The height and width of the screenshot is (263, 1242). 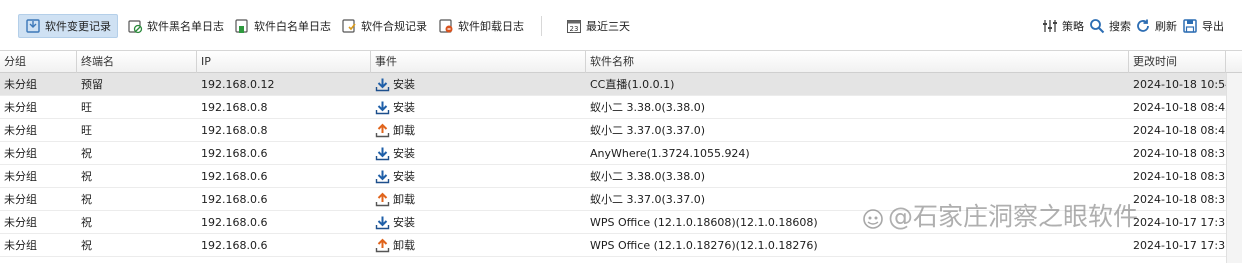 I want to click on search-icon, so click(x=1097, y=26).